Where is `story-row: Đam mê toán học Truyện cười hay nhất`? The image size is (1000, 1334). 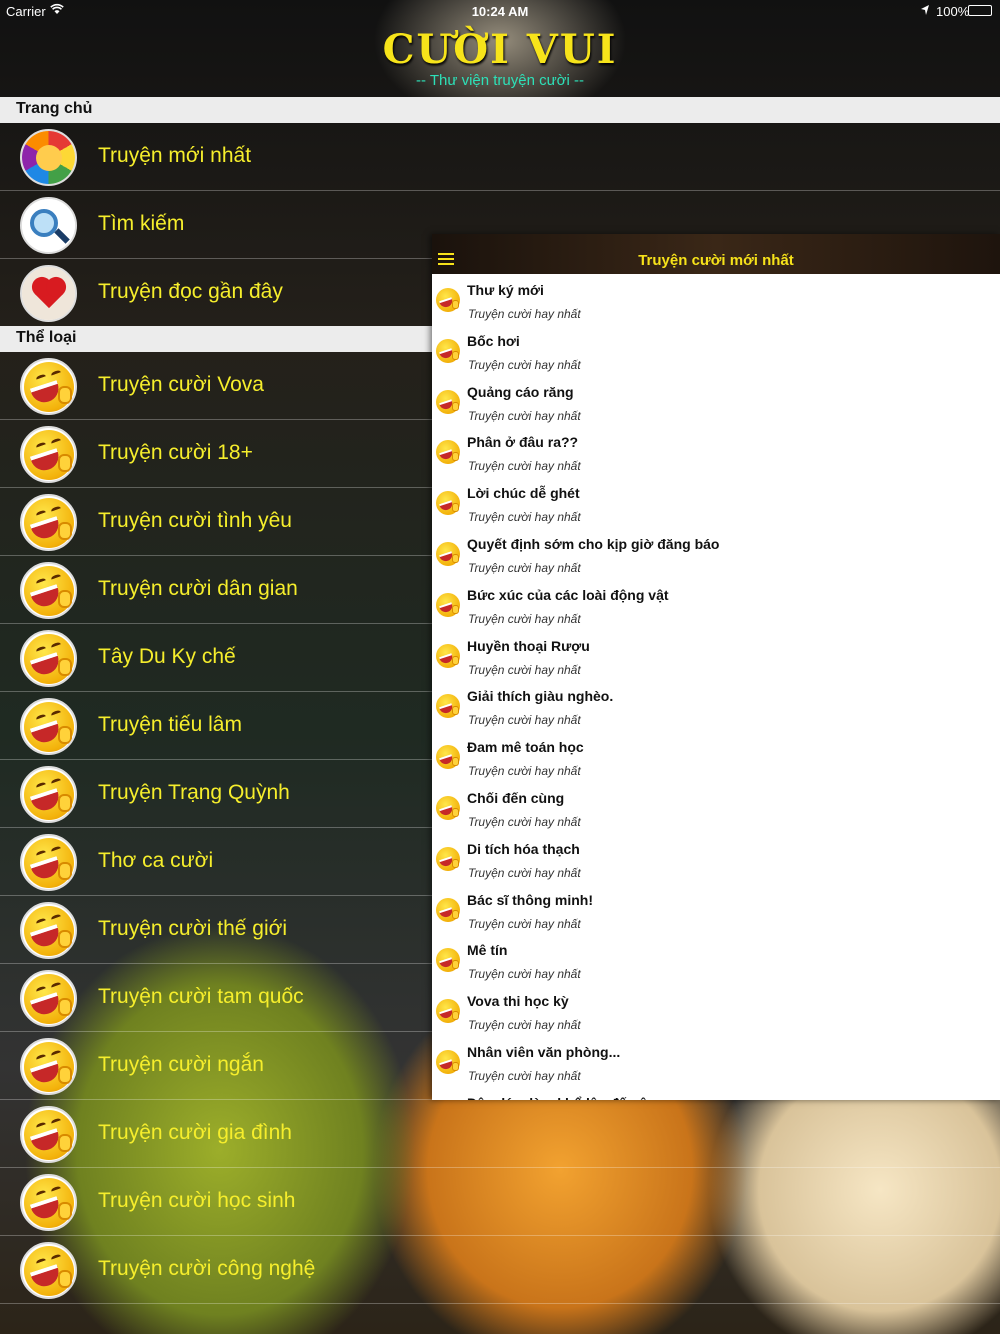 story-row: Đam mê toán học Truyện cười hay nhất is located at coordinates (716, 756).